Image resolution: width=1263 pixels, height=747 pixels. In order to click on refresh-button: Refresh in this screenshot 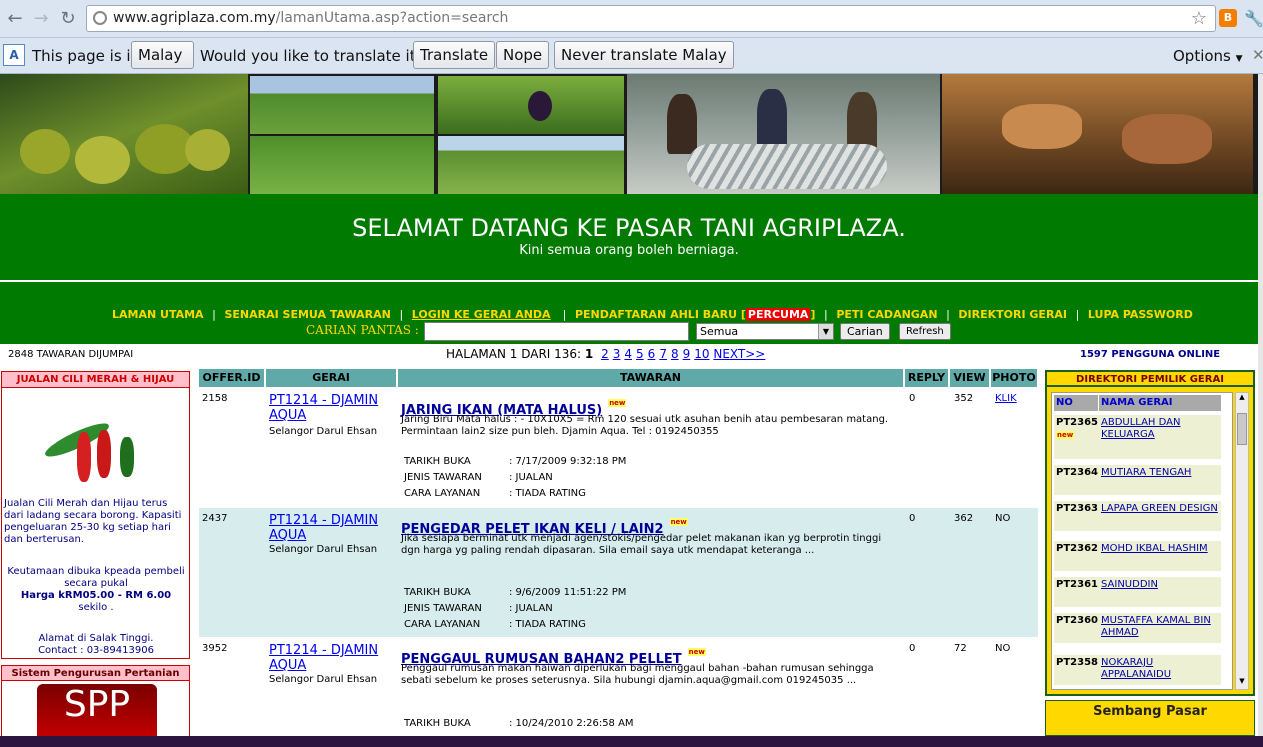, I will do `click(925, 331)`.